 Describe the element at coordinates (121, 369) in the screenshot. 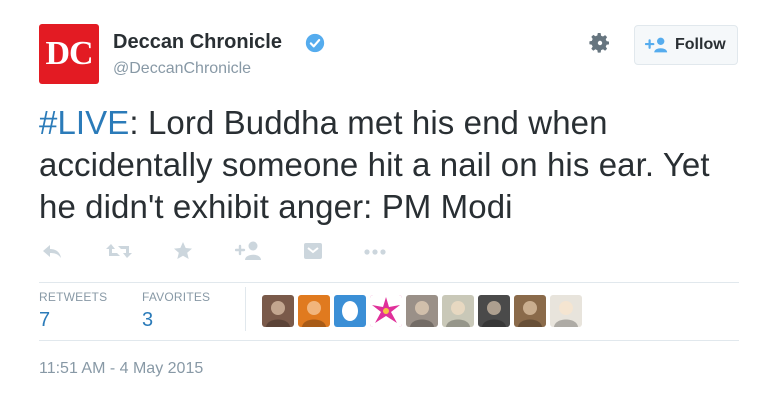

I see `tweet-timestamp: 11:51 AM - 4 May 2015` at that location.